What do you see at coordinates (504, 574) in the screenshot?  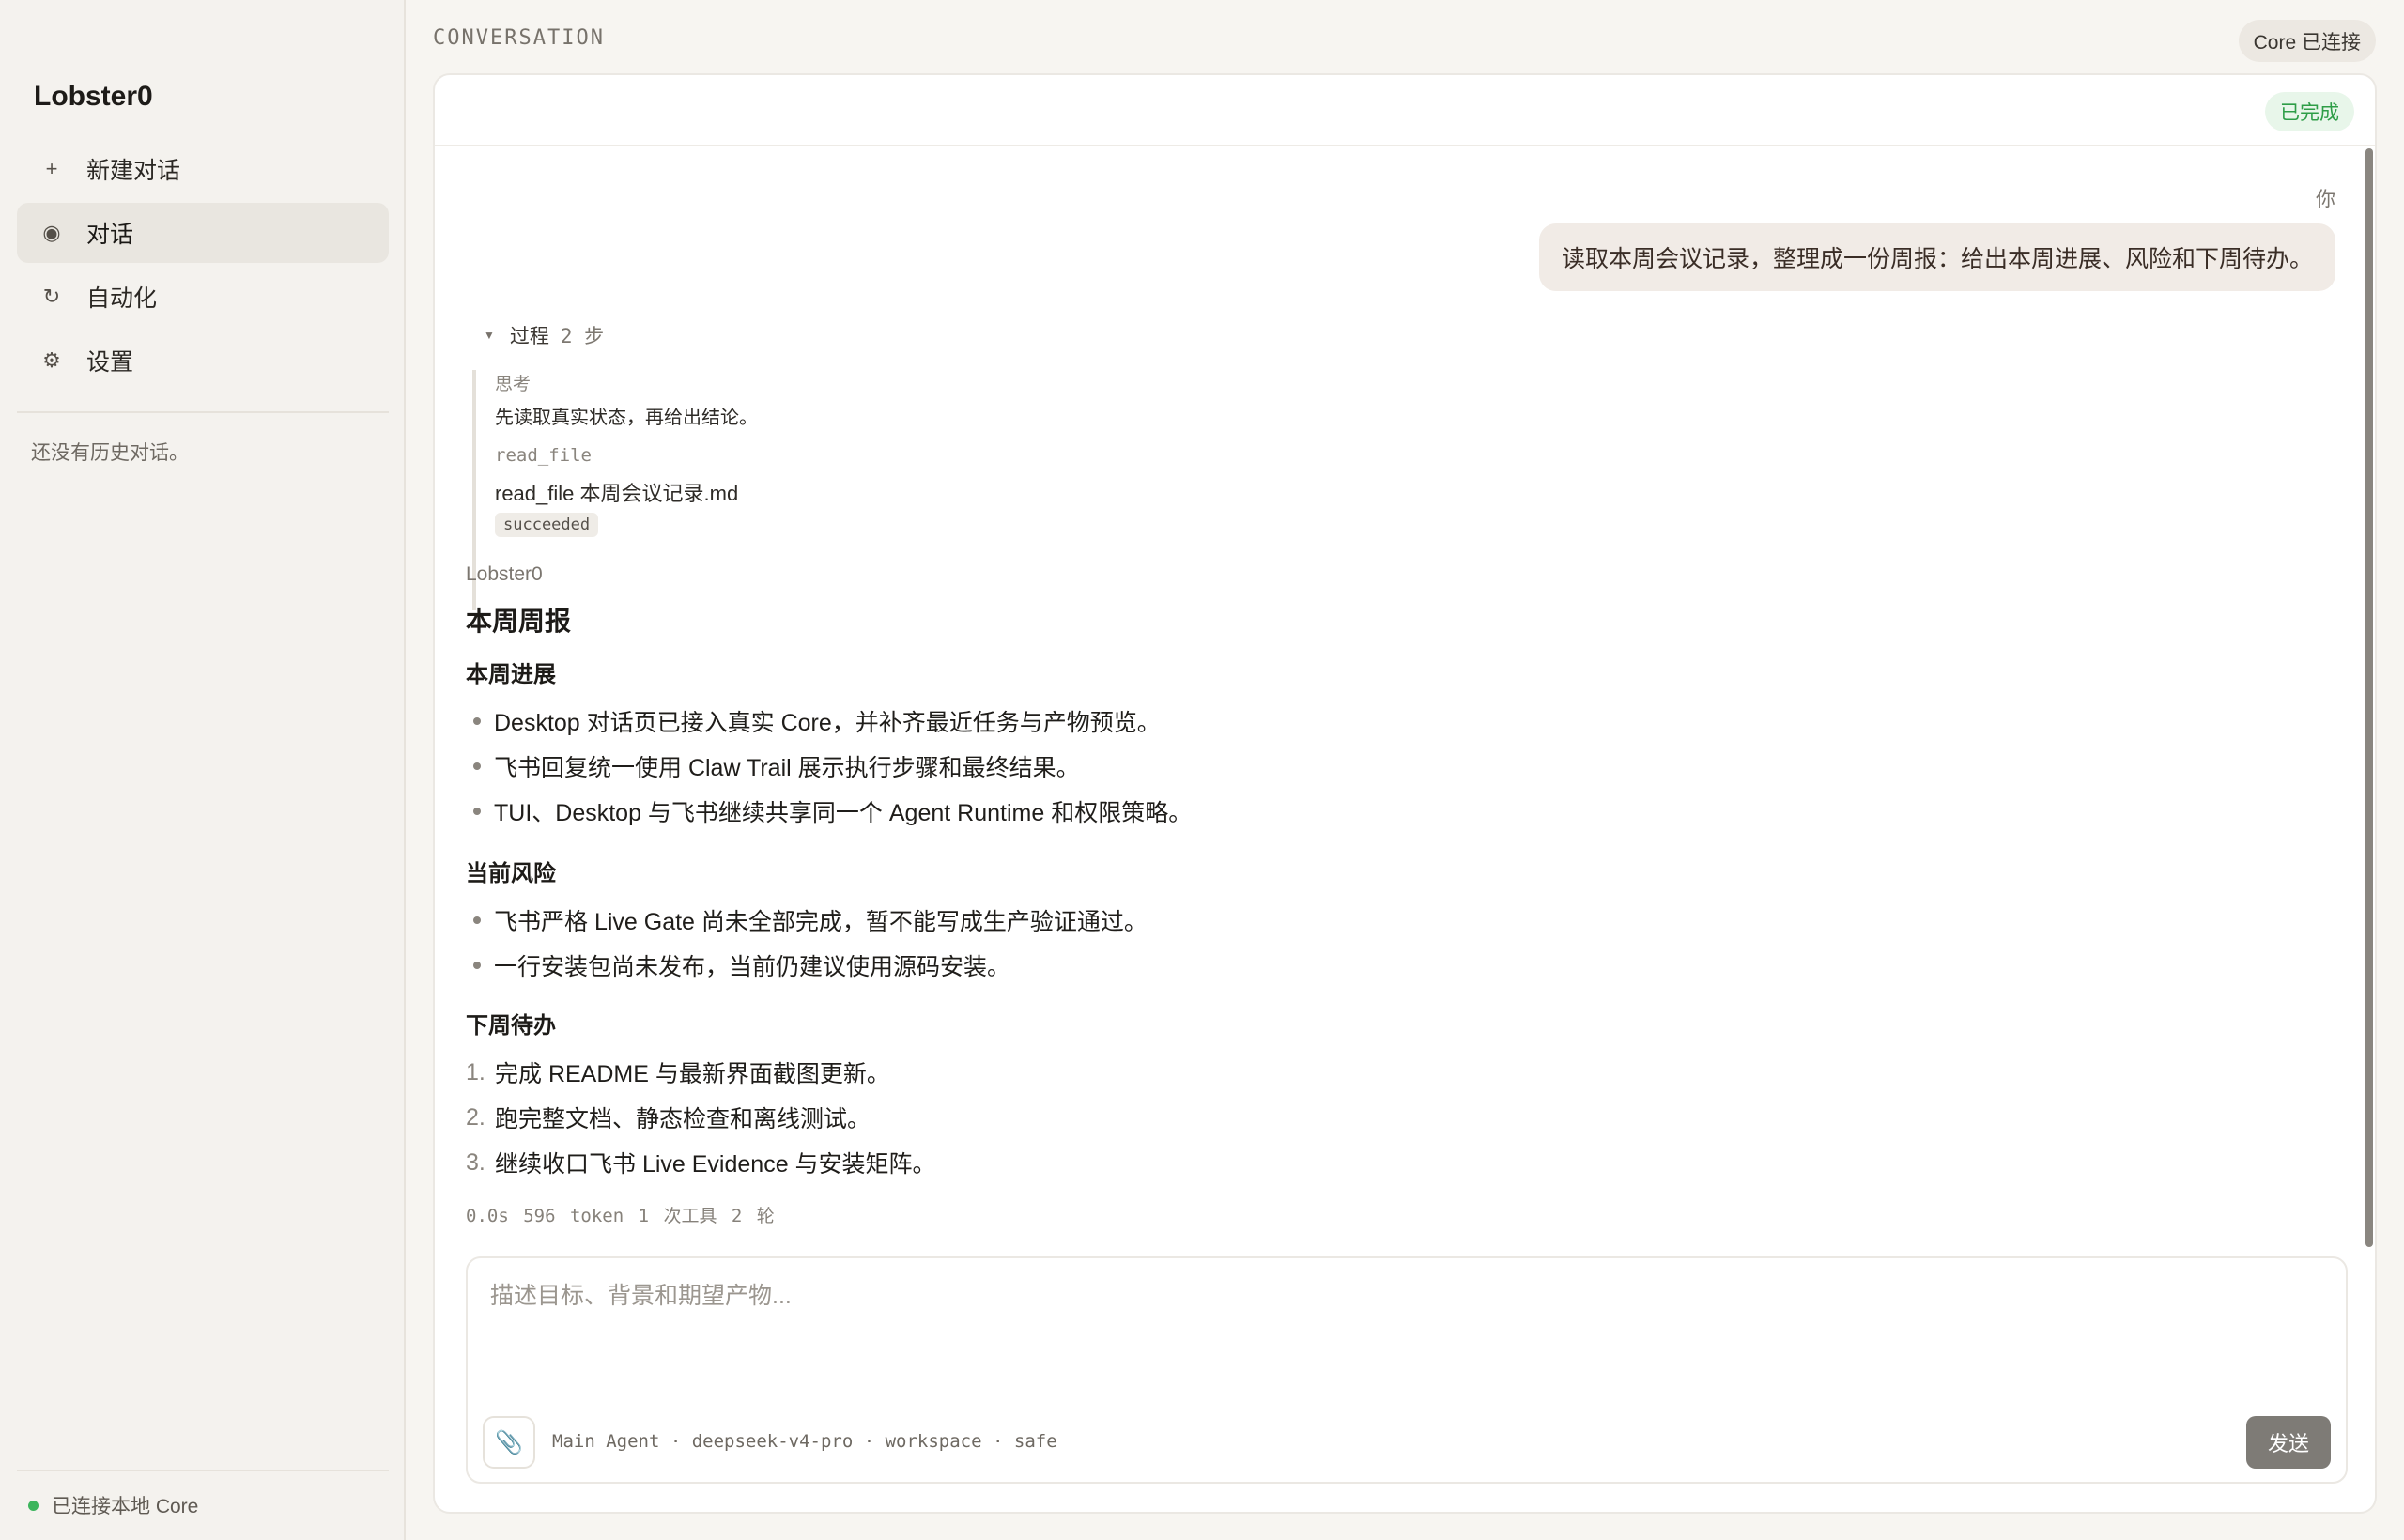 I see `agent-name: Lobster0` at bounding box center [504, 574].